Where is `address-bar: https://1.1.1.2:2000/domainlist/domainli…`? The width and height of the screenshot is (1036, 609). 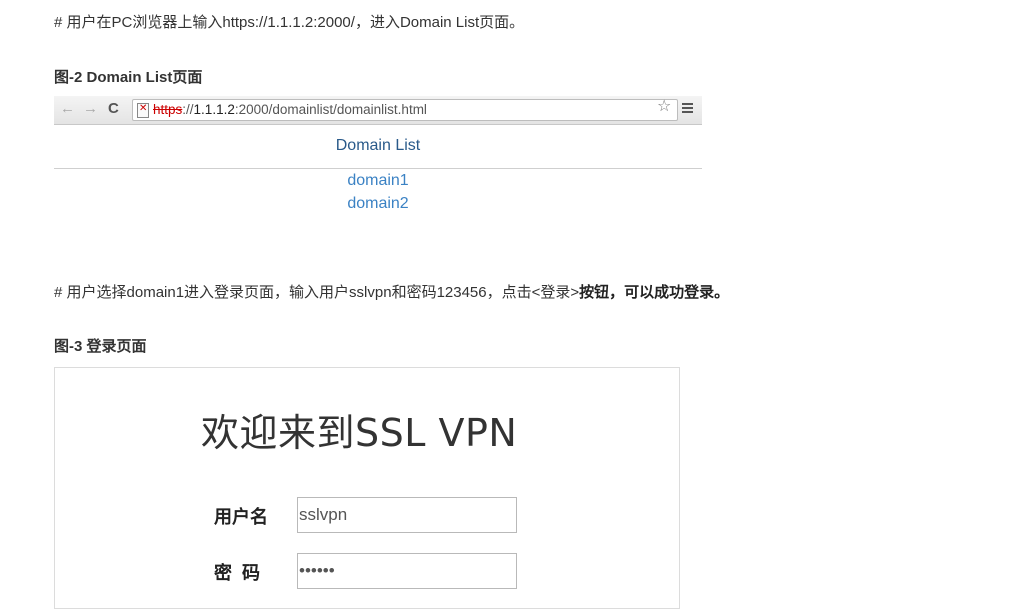 address-bar: https://1.1.1.2:2000/domainlist/domainli… is located at coordinates (405, 110).